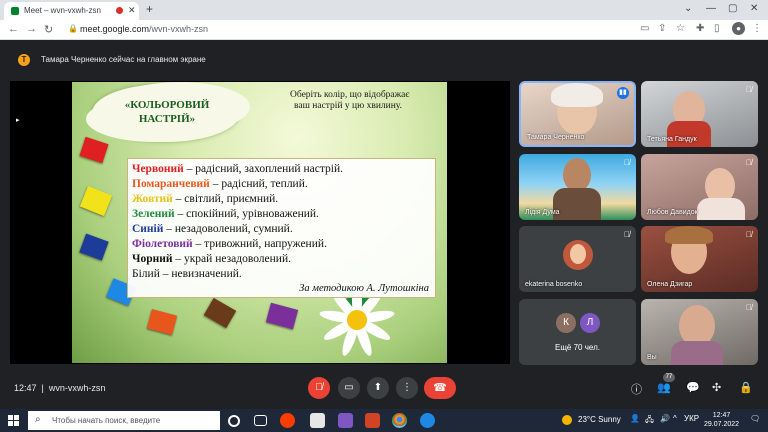 The height and width of the screenshot is (432, 768). I want to click on participant-tile: 🎙̸ Тетьяна Гандук, so click(699, 114).